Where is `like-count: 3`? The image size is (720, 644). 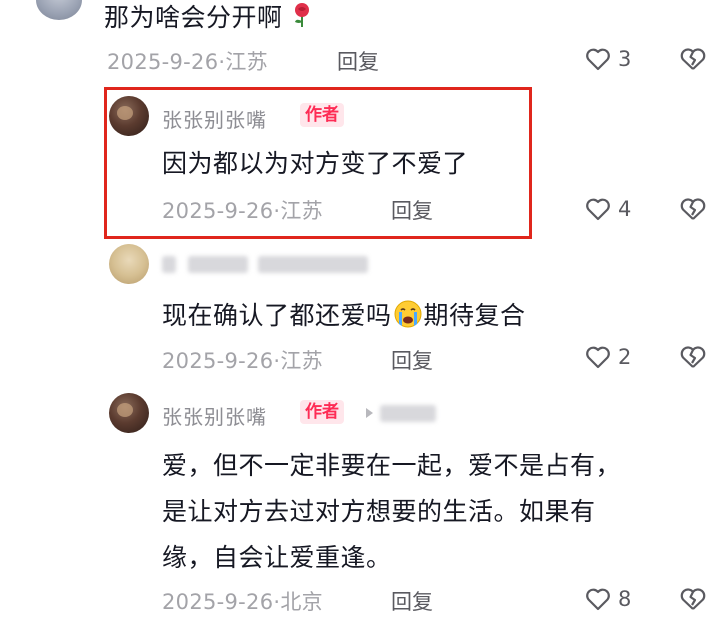 like-count: 3 is located at coordinates (625, 59).